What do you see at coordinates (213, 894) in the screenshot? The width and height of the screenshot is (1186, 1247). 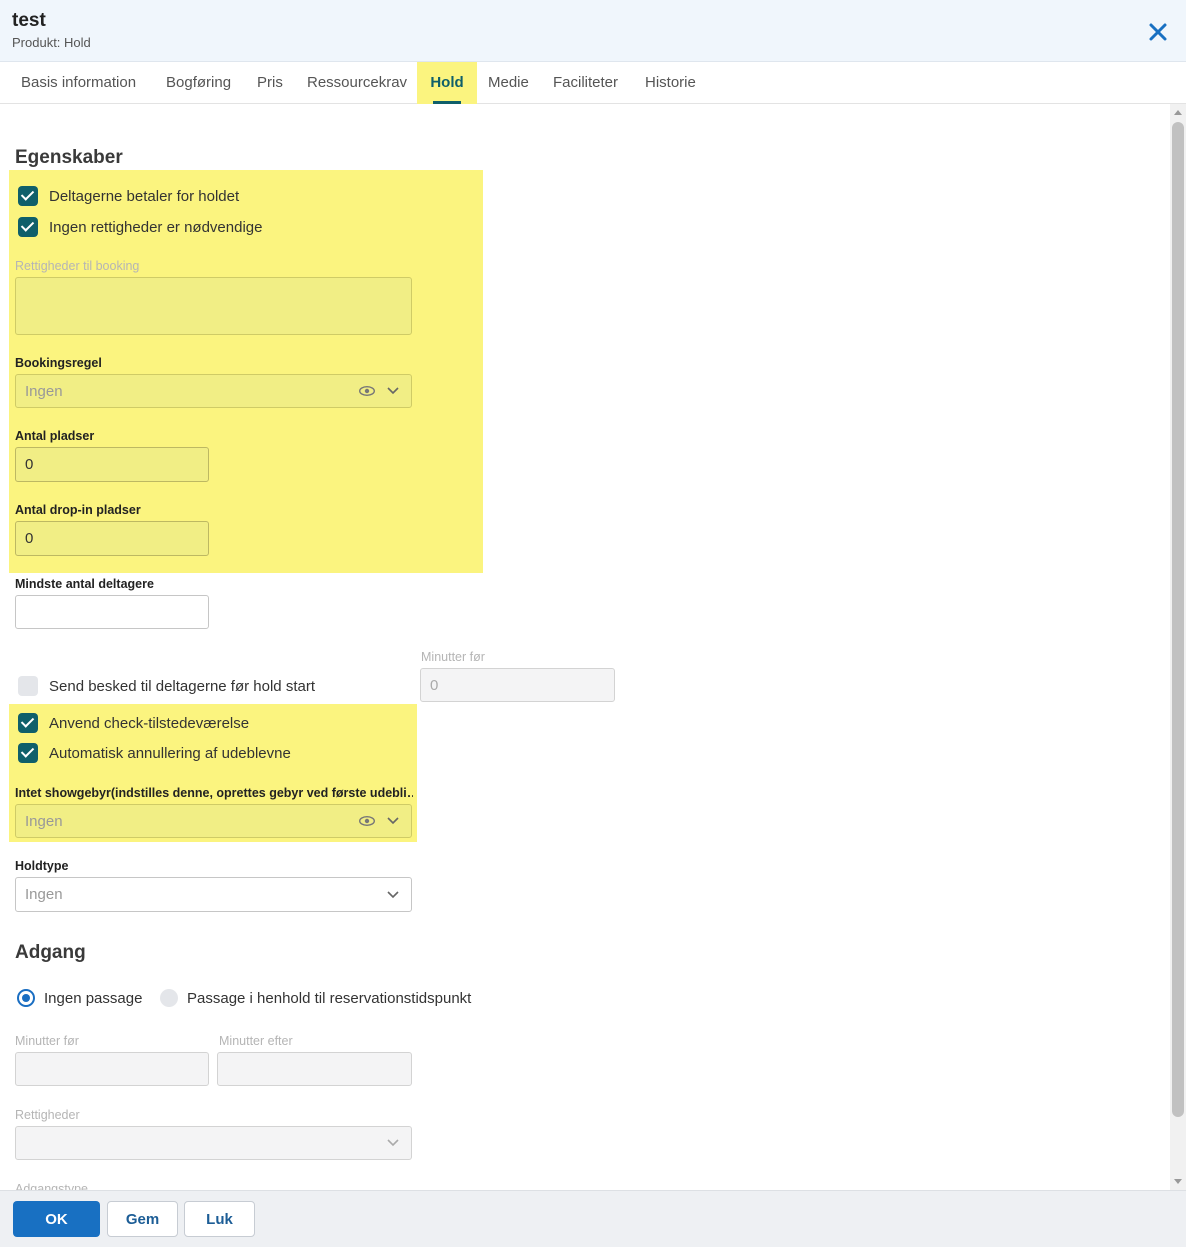 I see `holdtype-select: Ingen` at bounding box center [213, 894].